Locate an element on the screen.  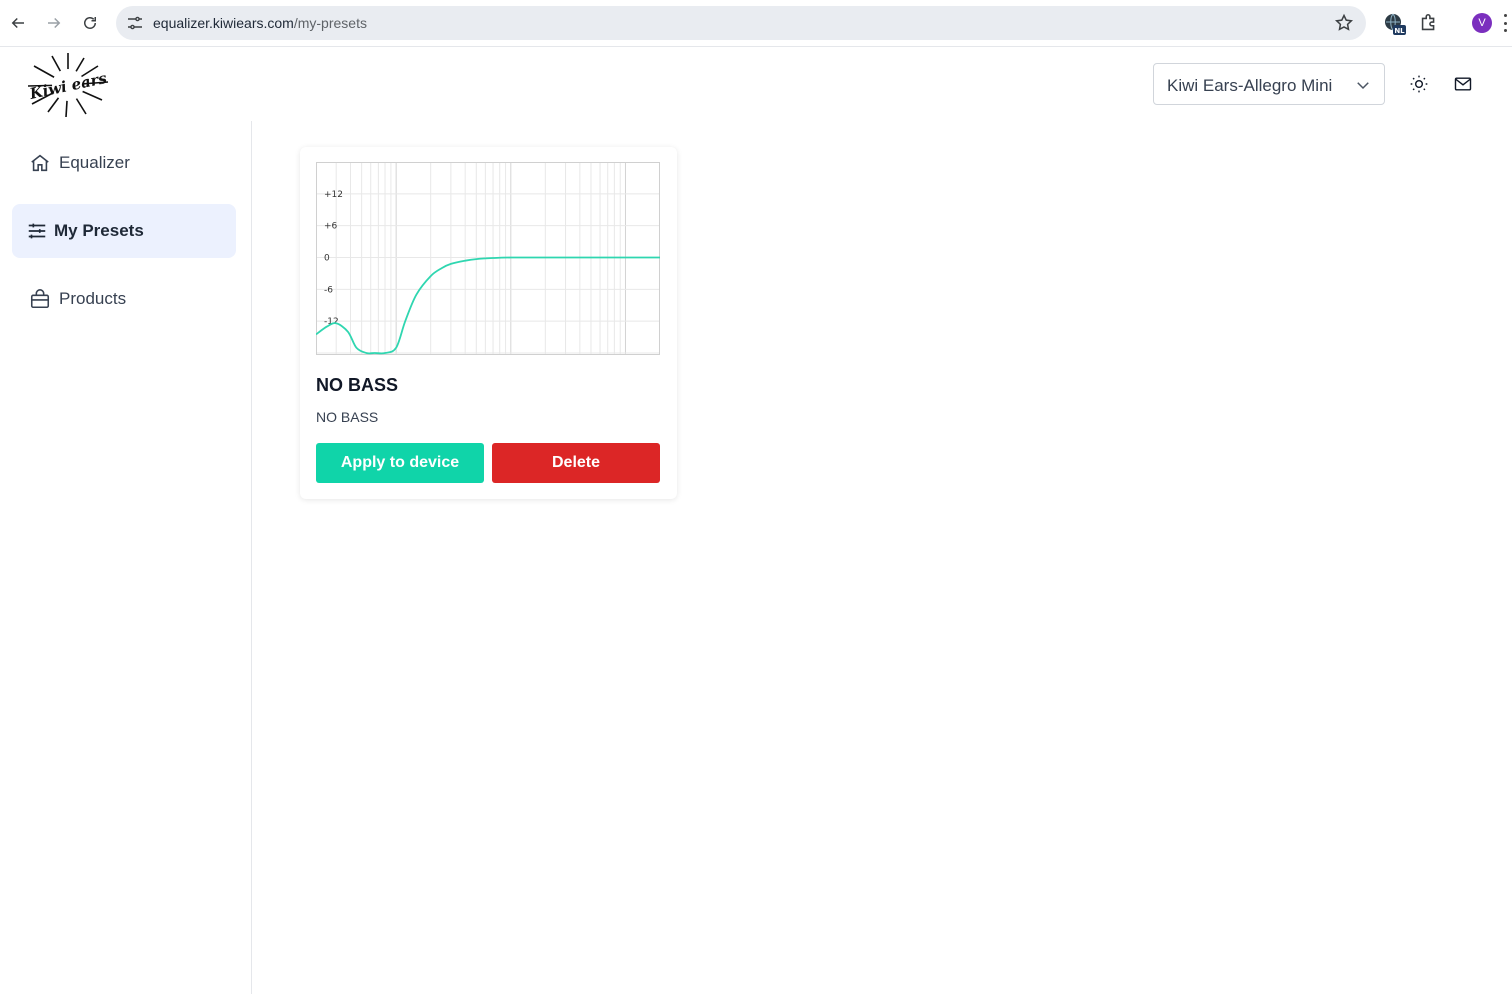
y-tick-label: 0 is located at coordinates (327, 259).